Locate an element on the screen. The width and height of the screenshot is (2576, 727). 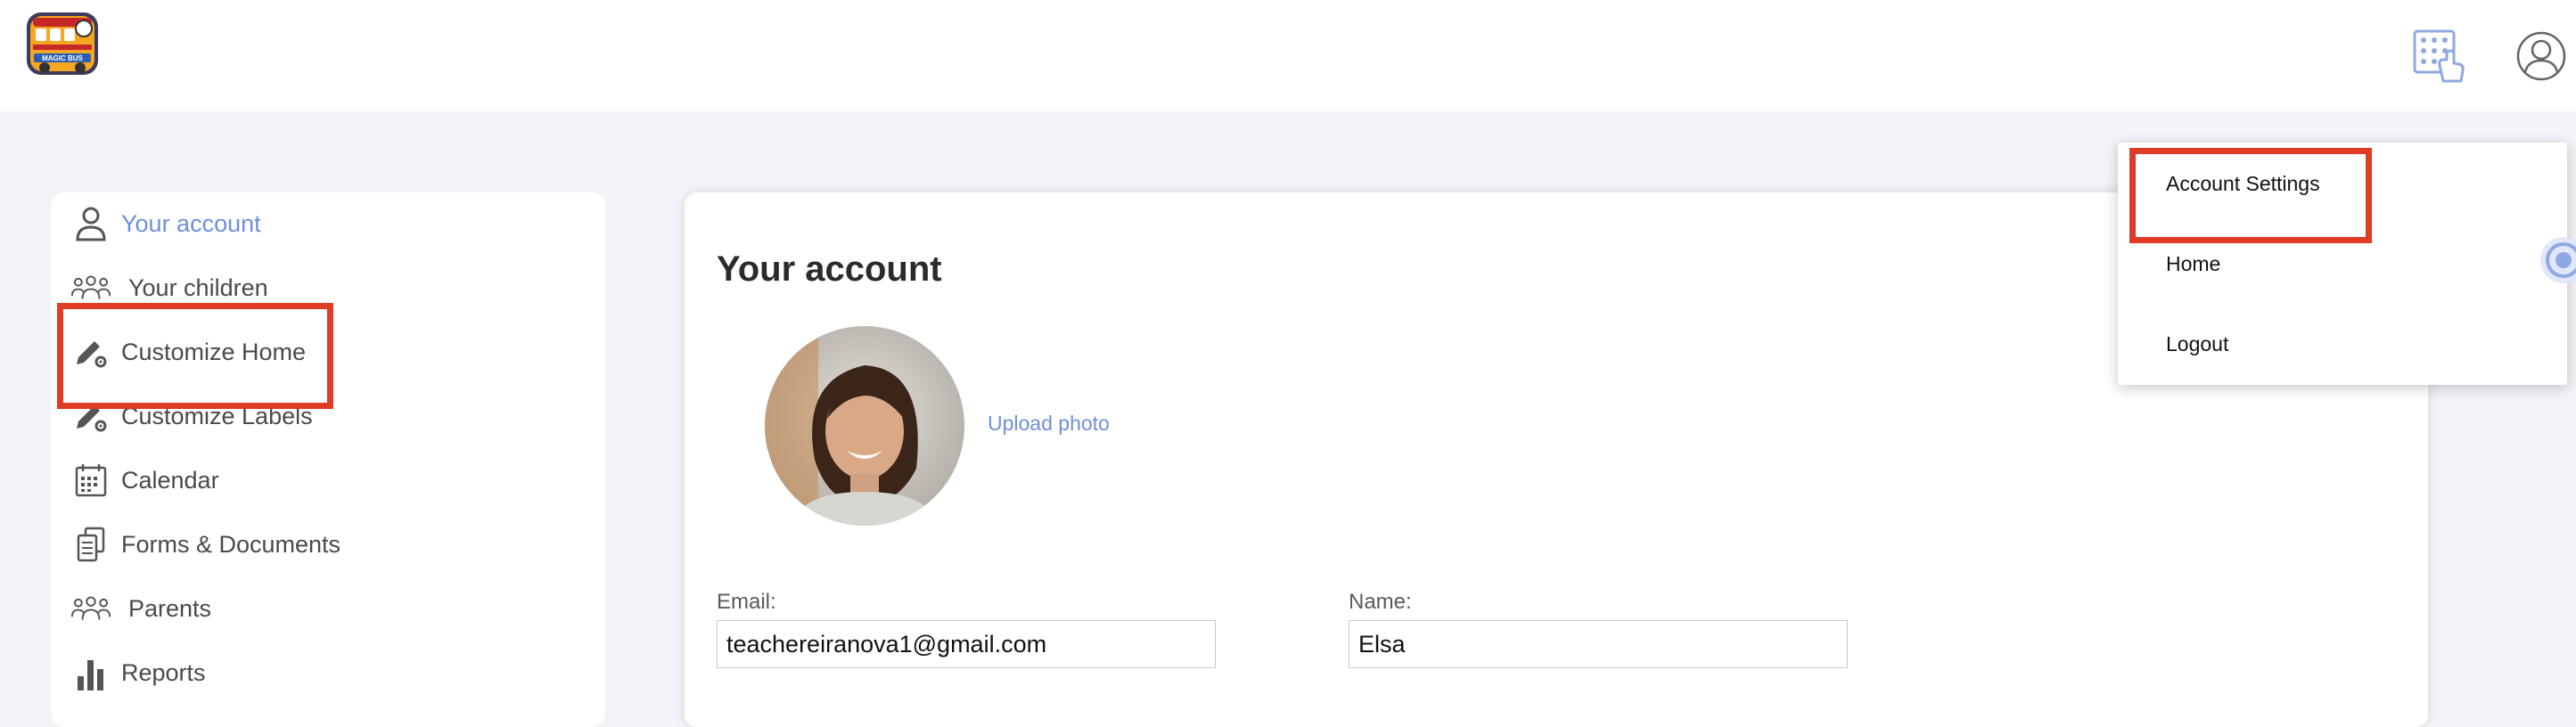
documents-icon is located at coordinates (91, 544).